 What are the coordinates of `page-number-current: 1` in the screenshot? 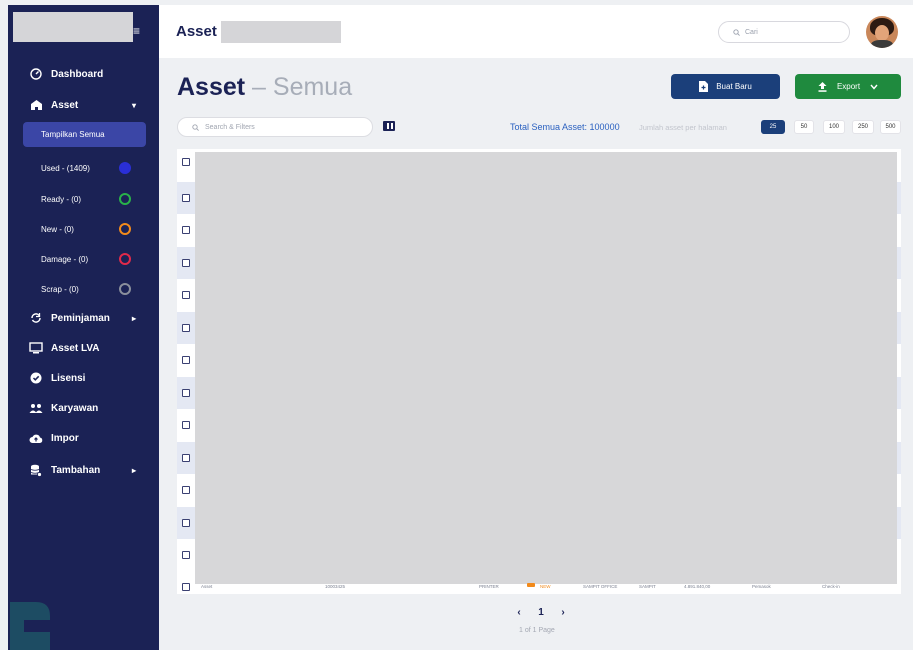 It's located at (541, 612).